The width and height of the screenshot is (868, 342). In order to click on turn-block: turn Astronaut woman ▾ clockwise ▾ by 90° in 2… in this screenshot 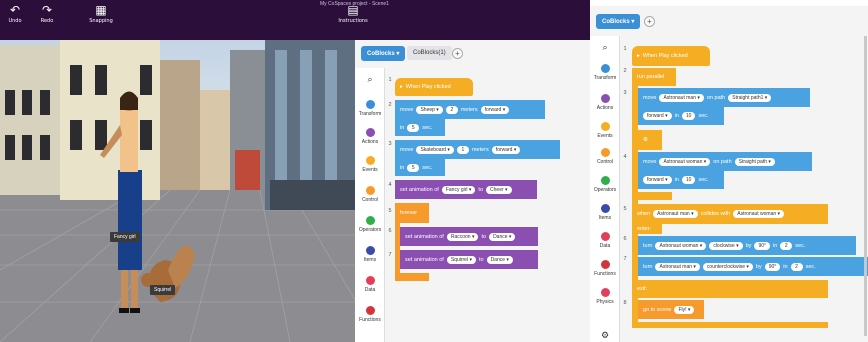, I will do `click(747, 245)`.